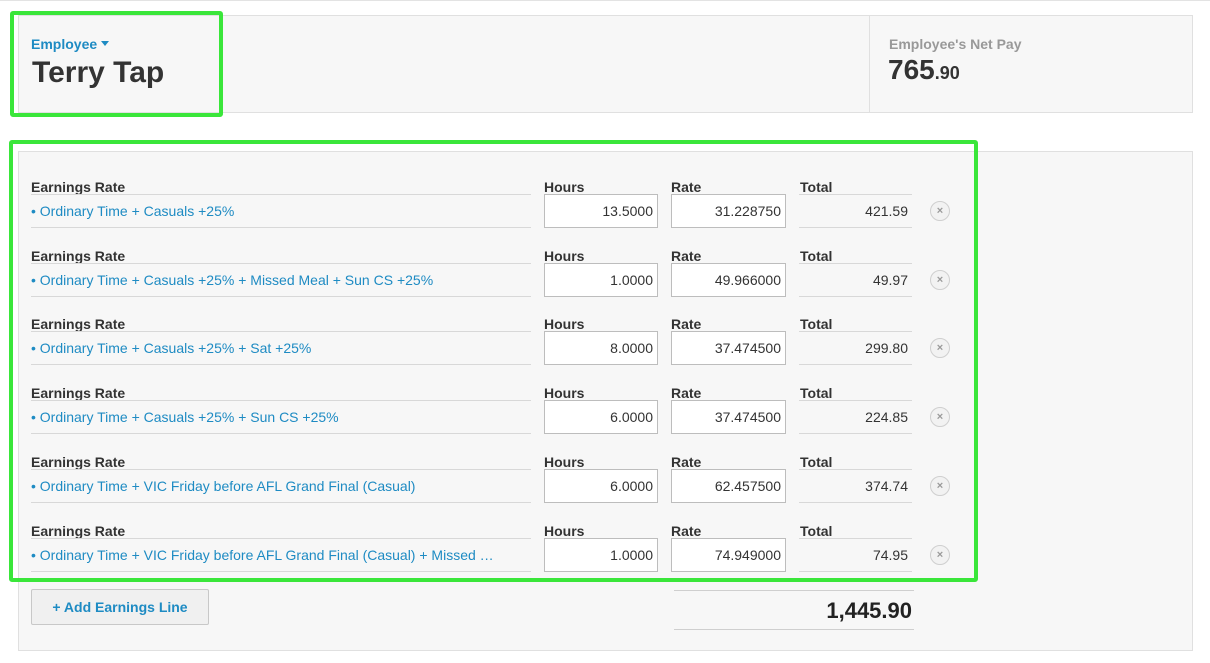 The image size is (1210, 663). Describe the element at coordinates (794, 610) in the screenshot. I see `grand-total: 1,445.90` at that location.